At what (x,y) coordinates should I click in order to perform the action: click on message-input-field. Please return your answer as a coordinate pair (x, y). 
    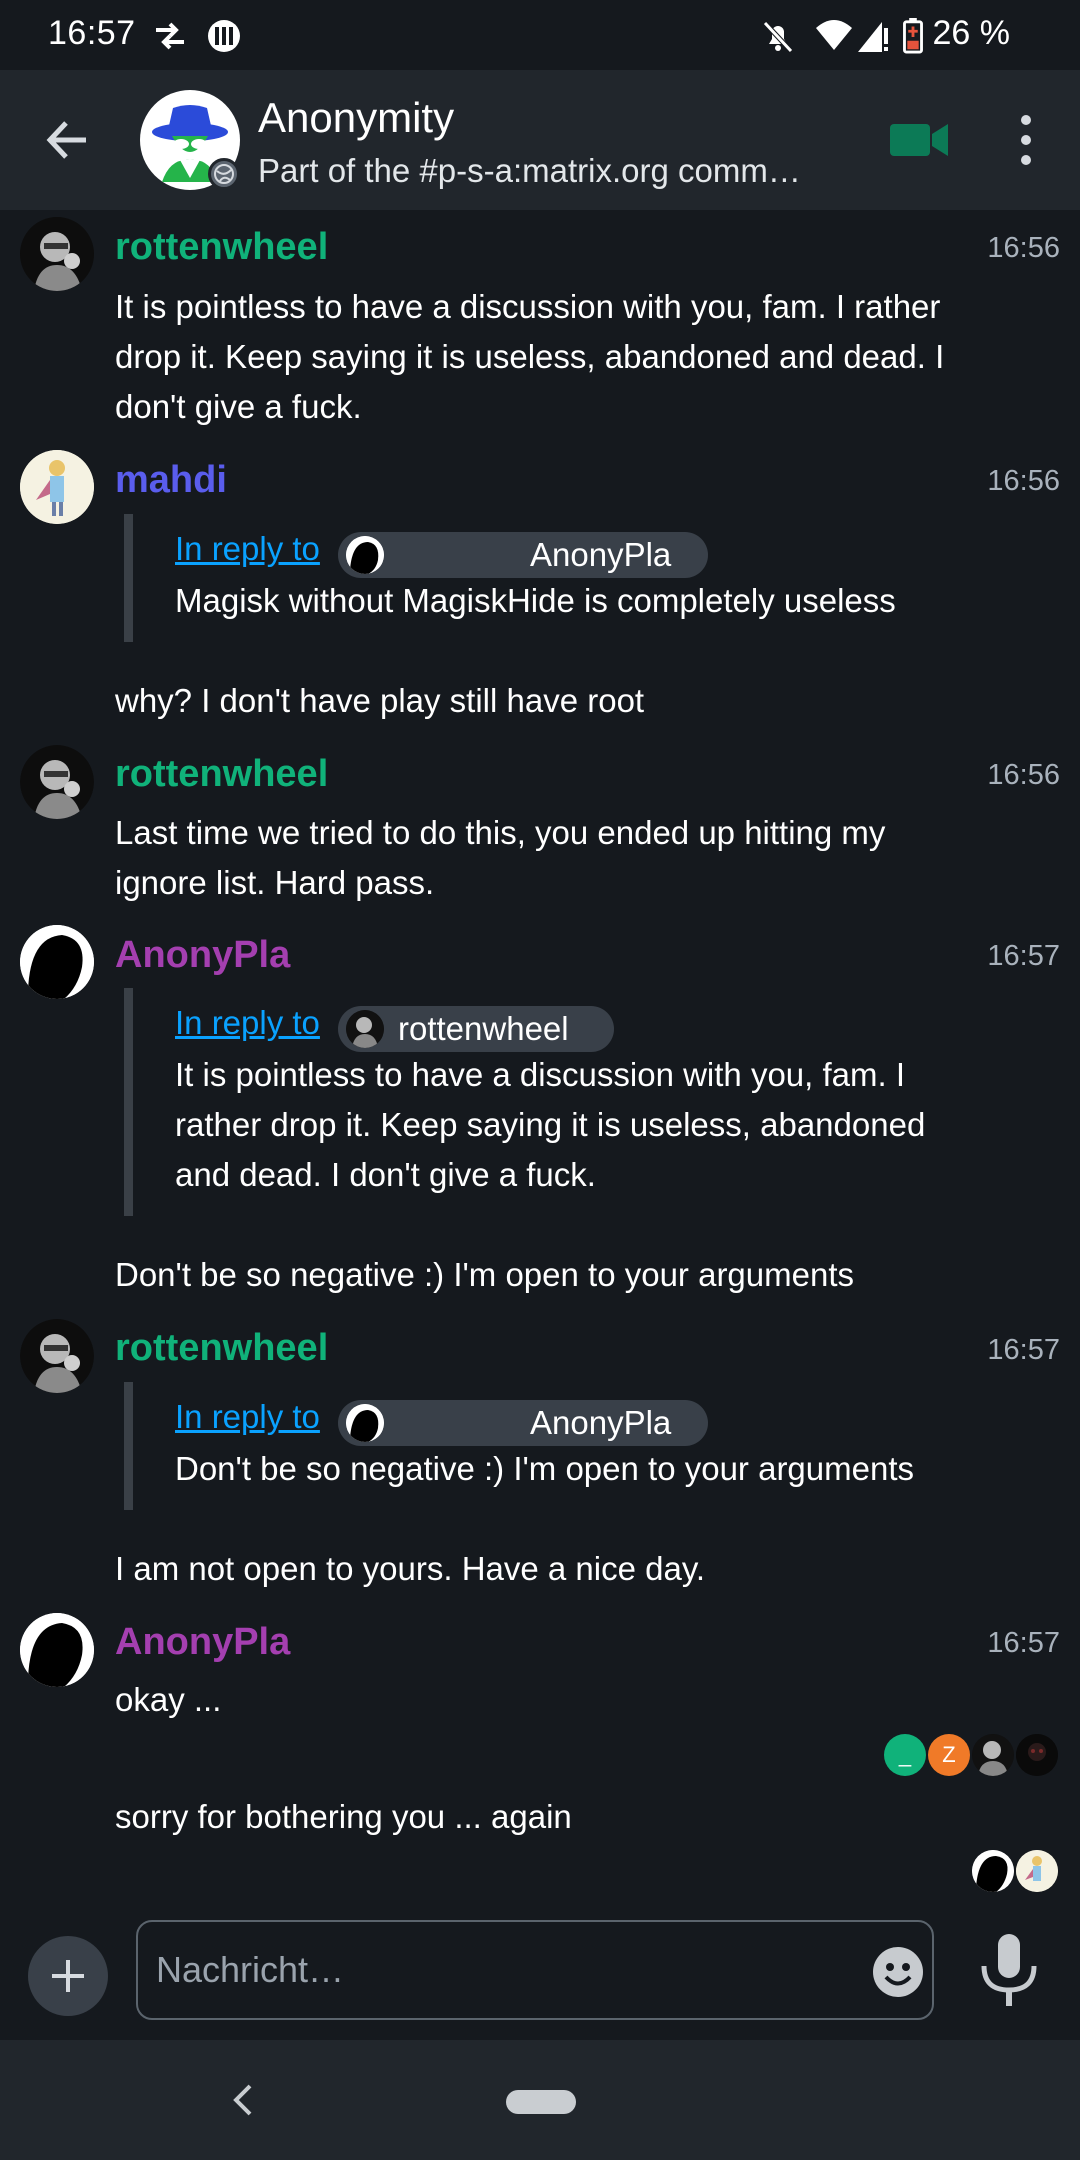
    Looking at the image, I should click on (535, 1970).